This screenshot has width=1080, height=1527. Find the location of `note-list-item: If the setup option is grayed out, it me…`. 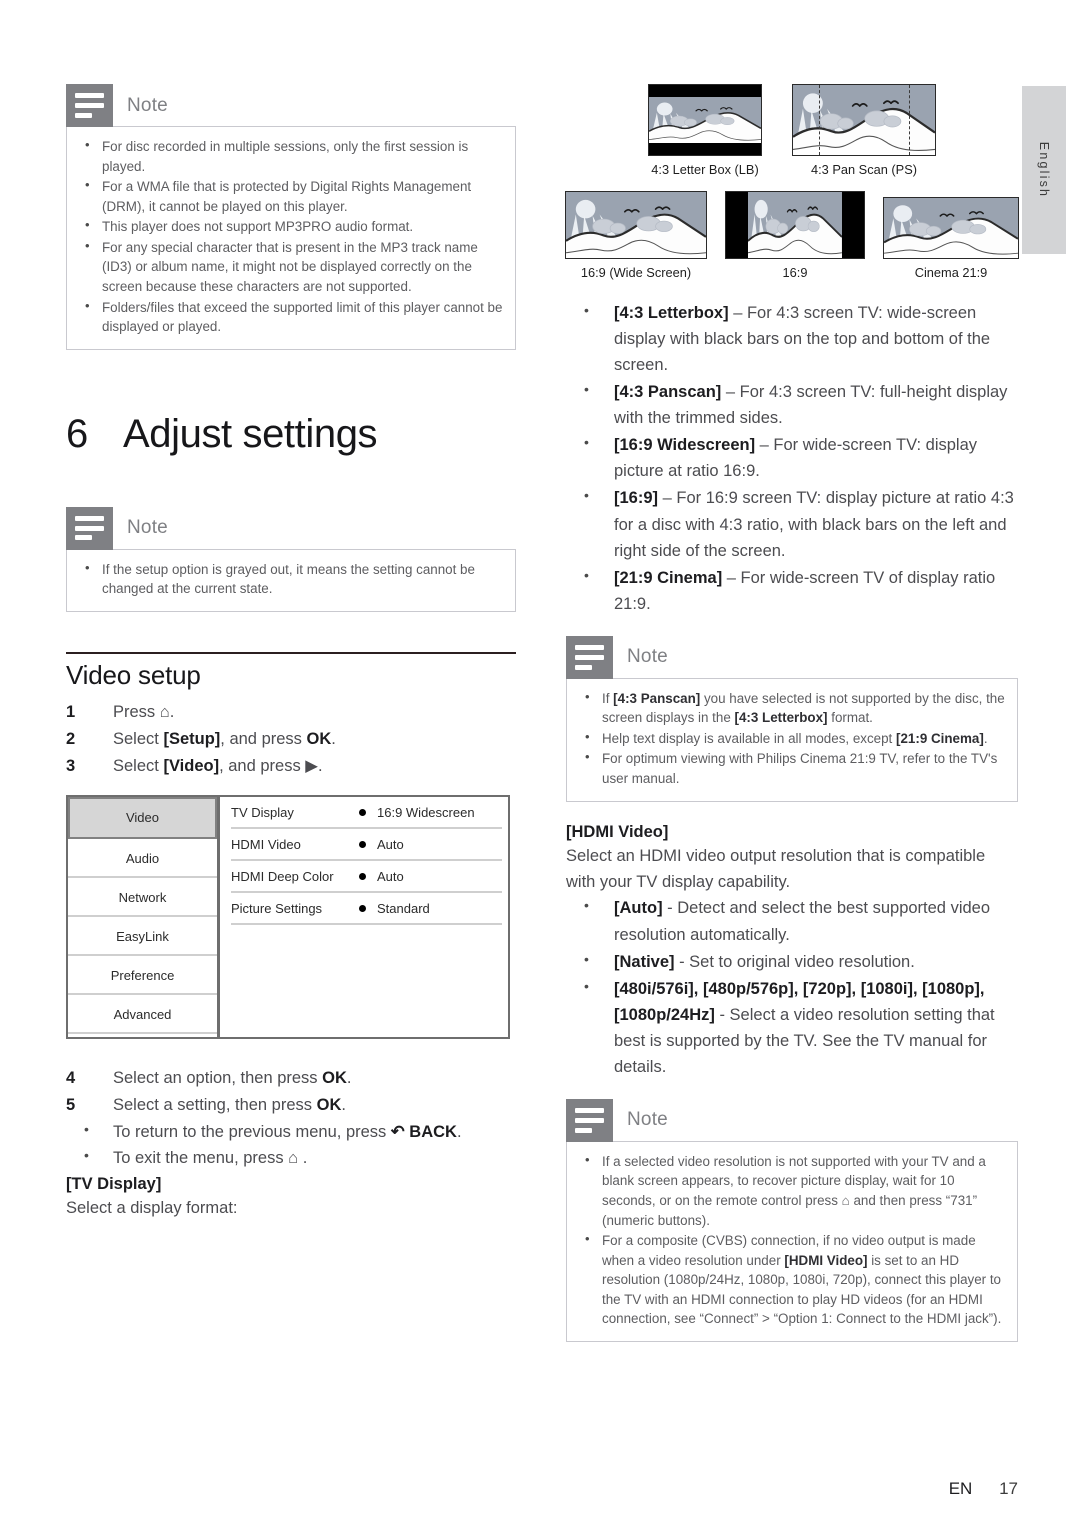

note-list-item: If the setup option is grayed out, it me… is located at coordinates (290, 579).